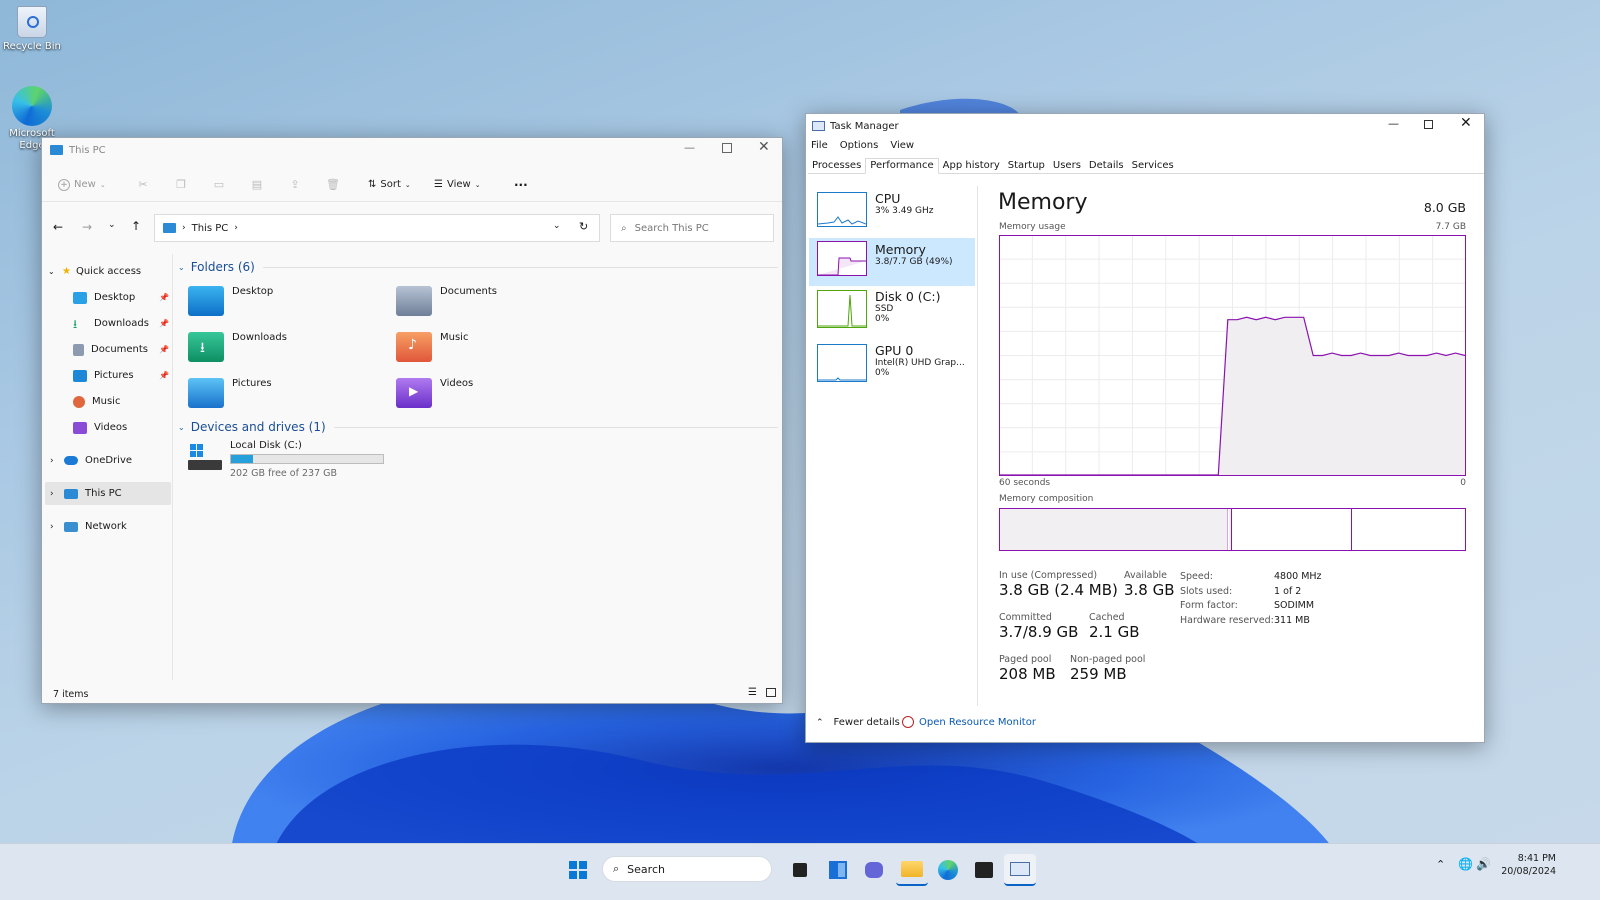  I want to click on taskbar-search: ⌕ Search, so click(687, 869).